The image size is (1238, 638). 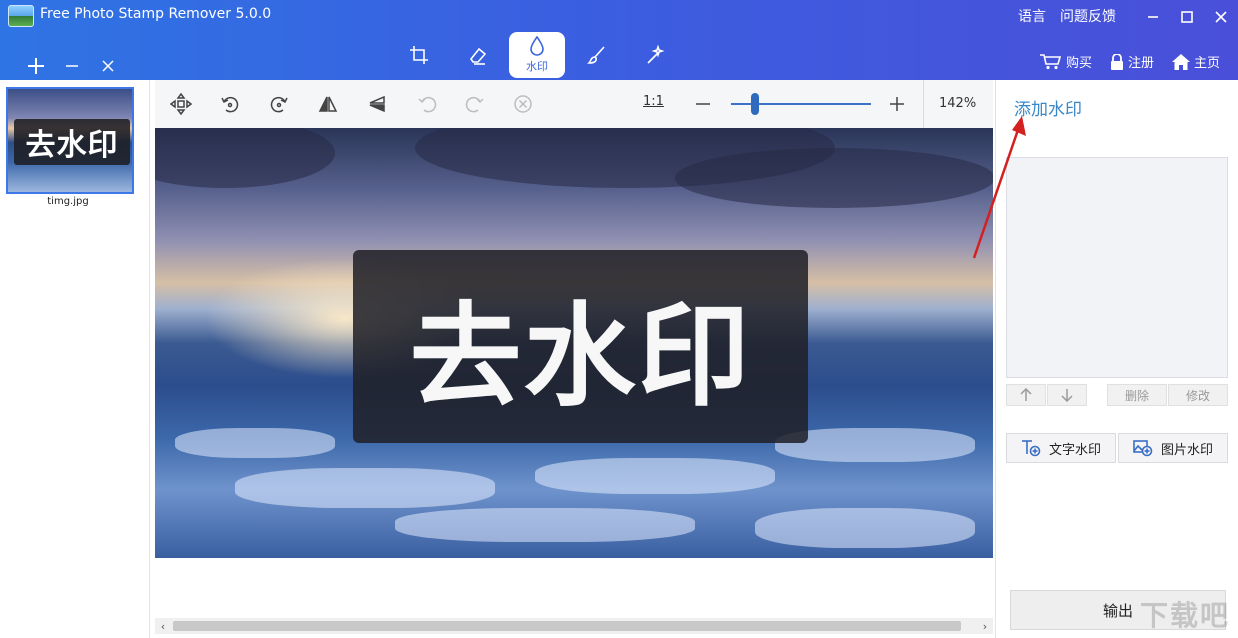 What do you see at coordinates (958, 103) in the screenshot?
I see `zoom-value: 142%` at bounding box center [958, 103].